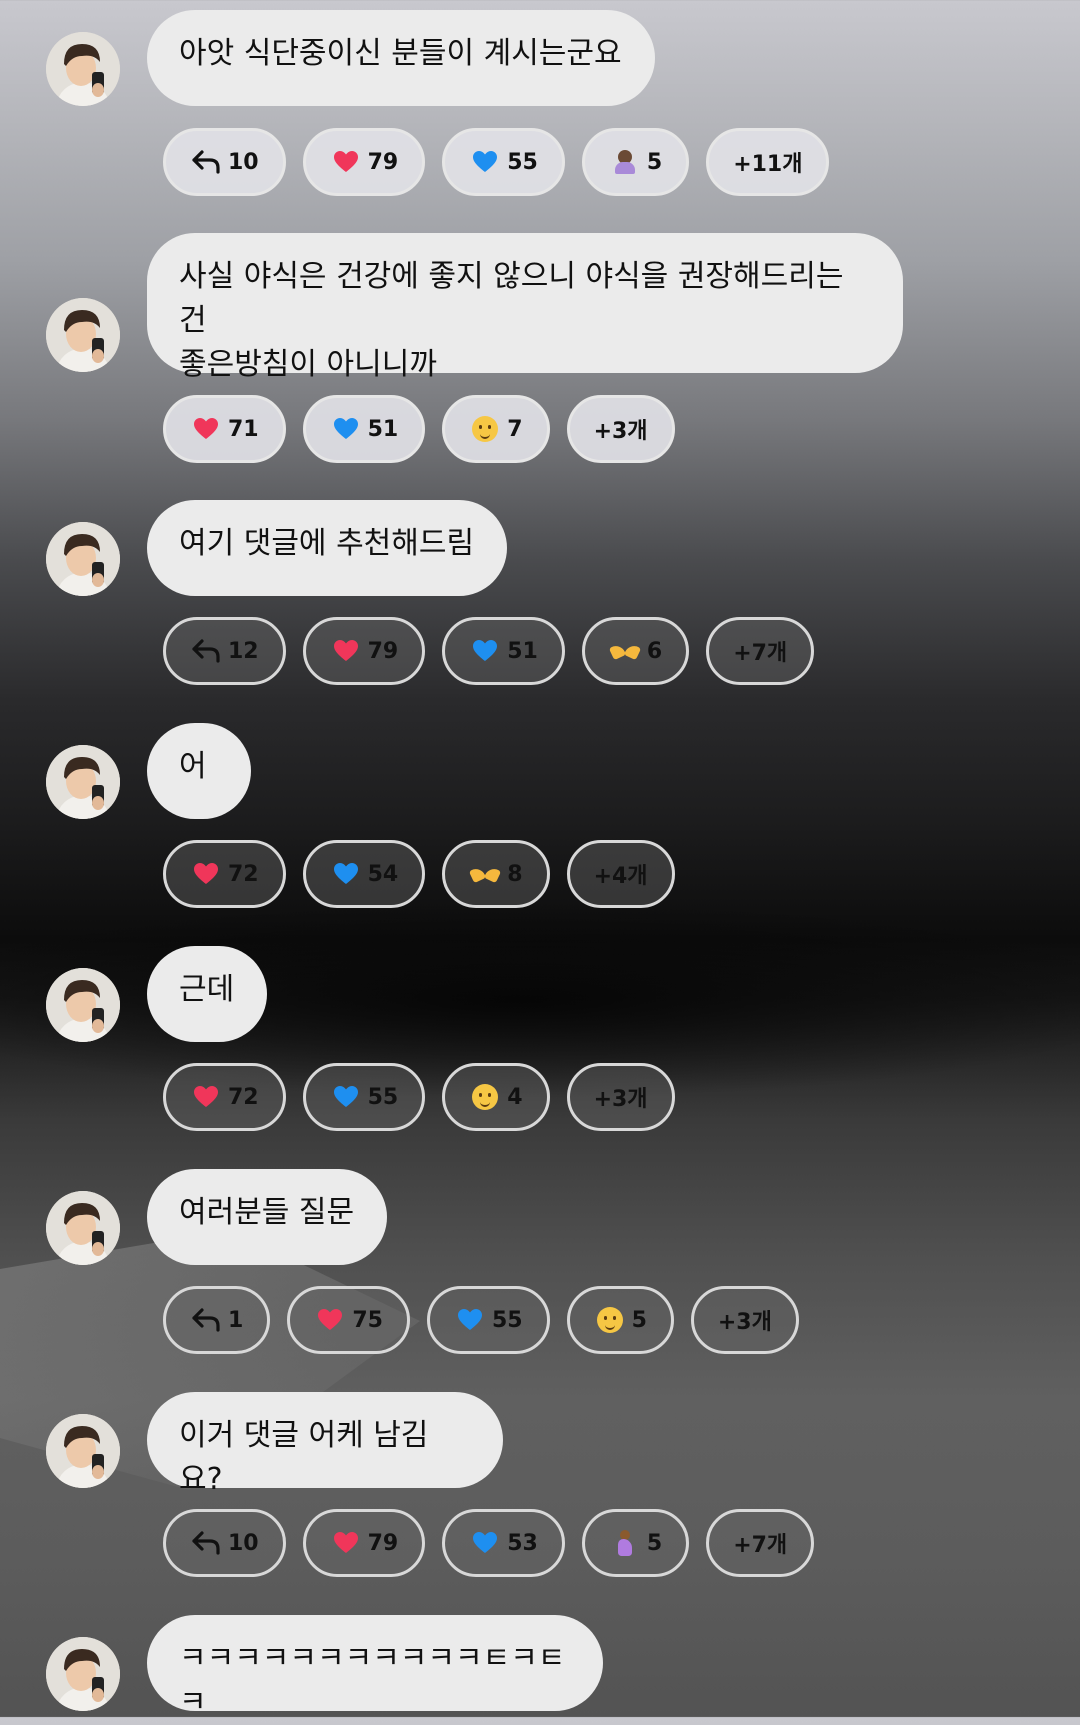  I want to click on reaction-pill: 6, so click(635, 651).